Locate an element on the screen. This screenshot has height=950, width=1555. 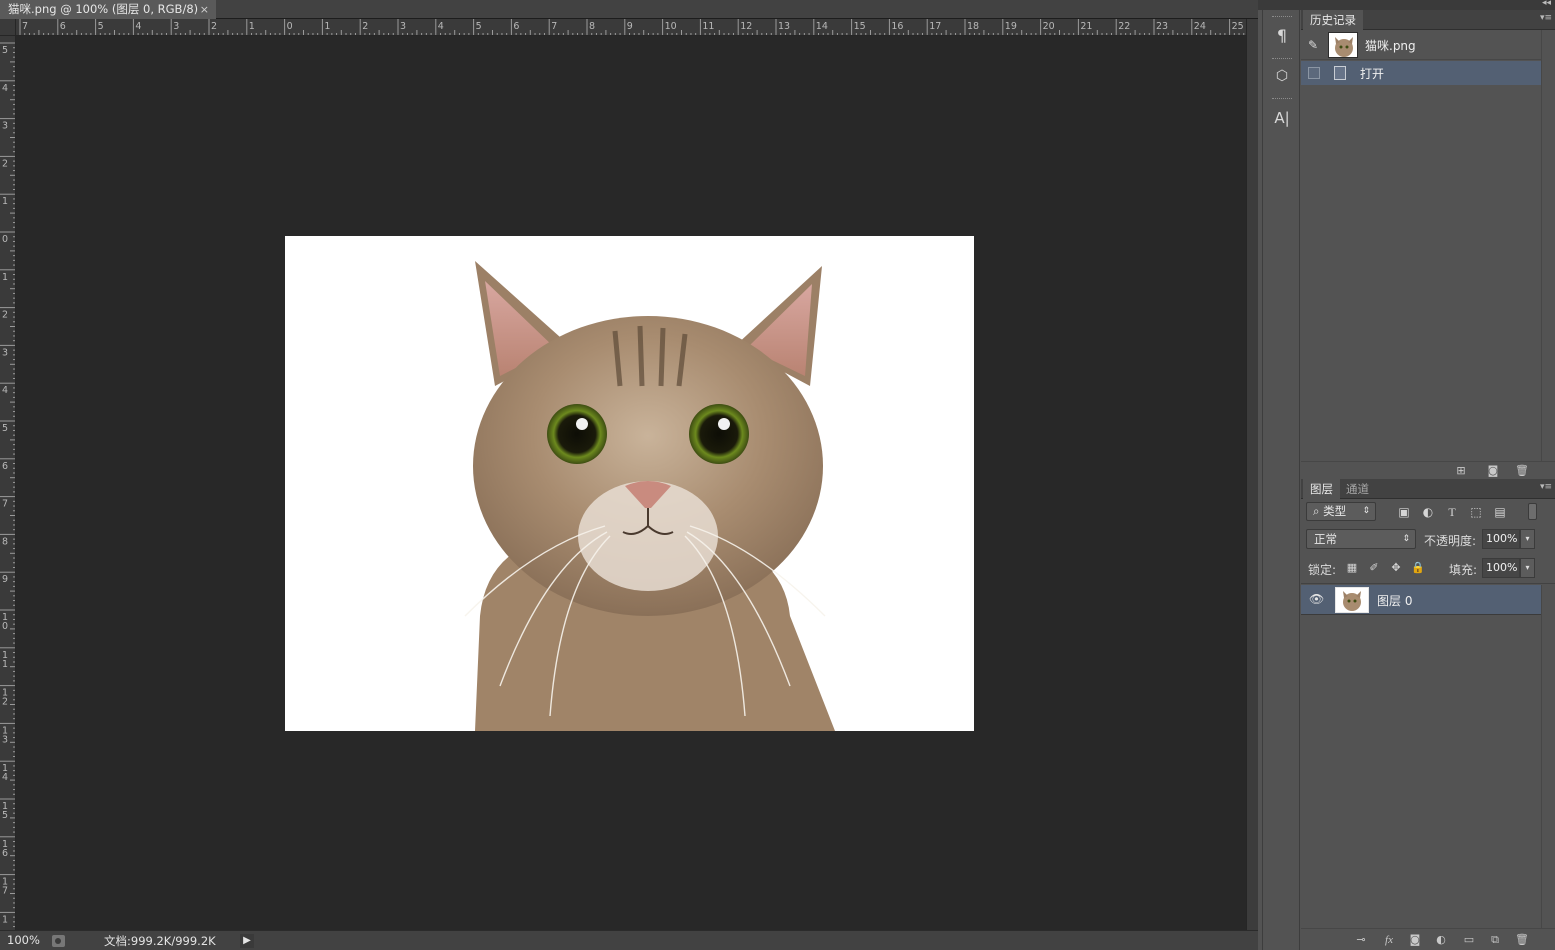
ruler-label: 12 is located at coordinates (746, 26).